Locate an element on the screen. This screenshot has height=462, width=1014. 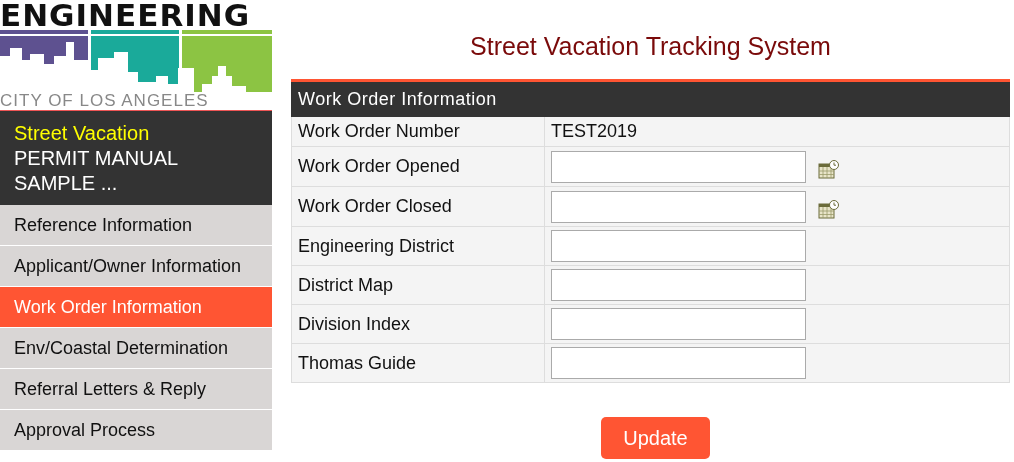
logo-title: ENGINEERING is located at coordinates (125, 15).